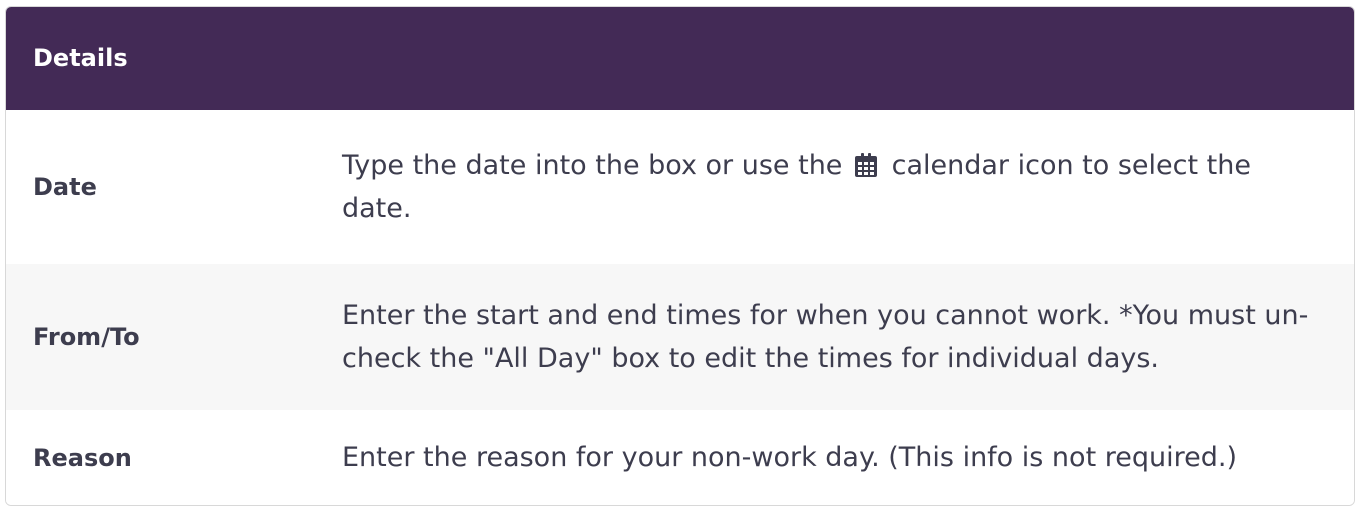  I want to click on header-title: Details, so click(80, 57).